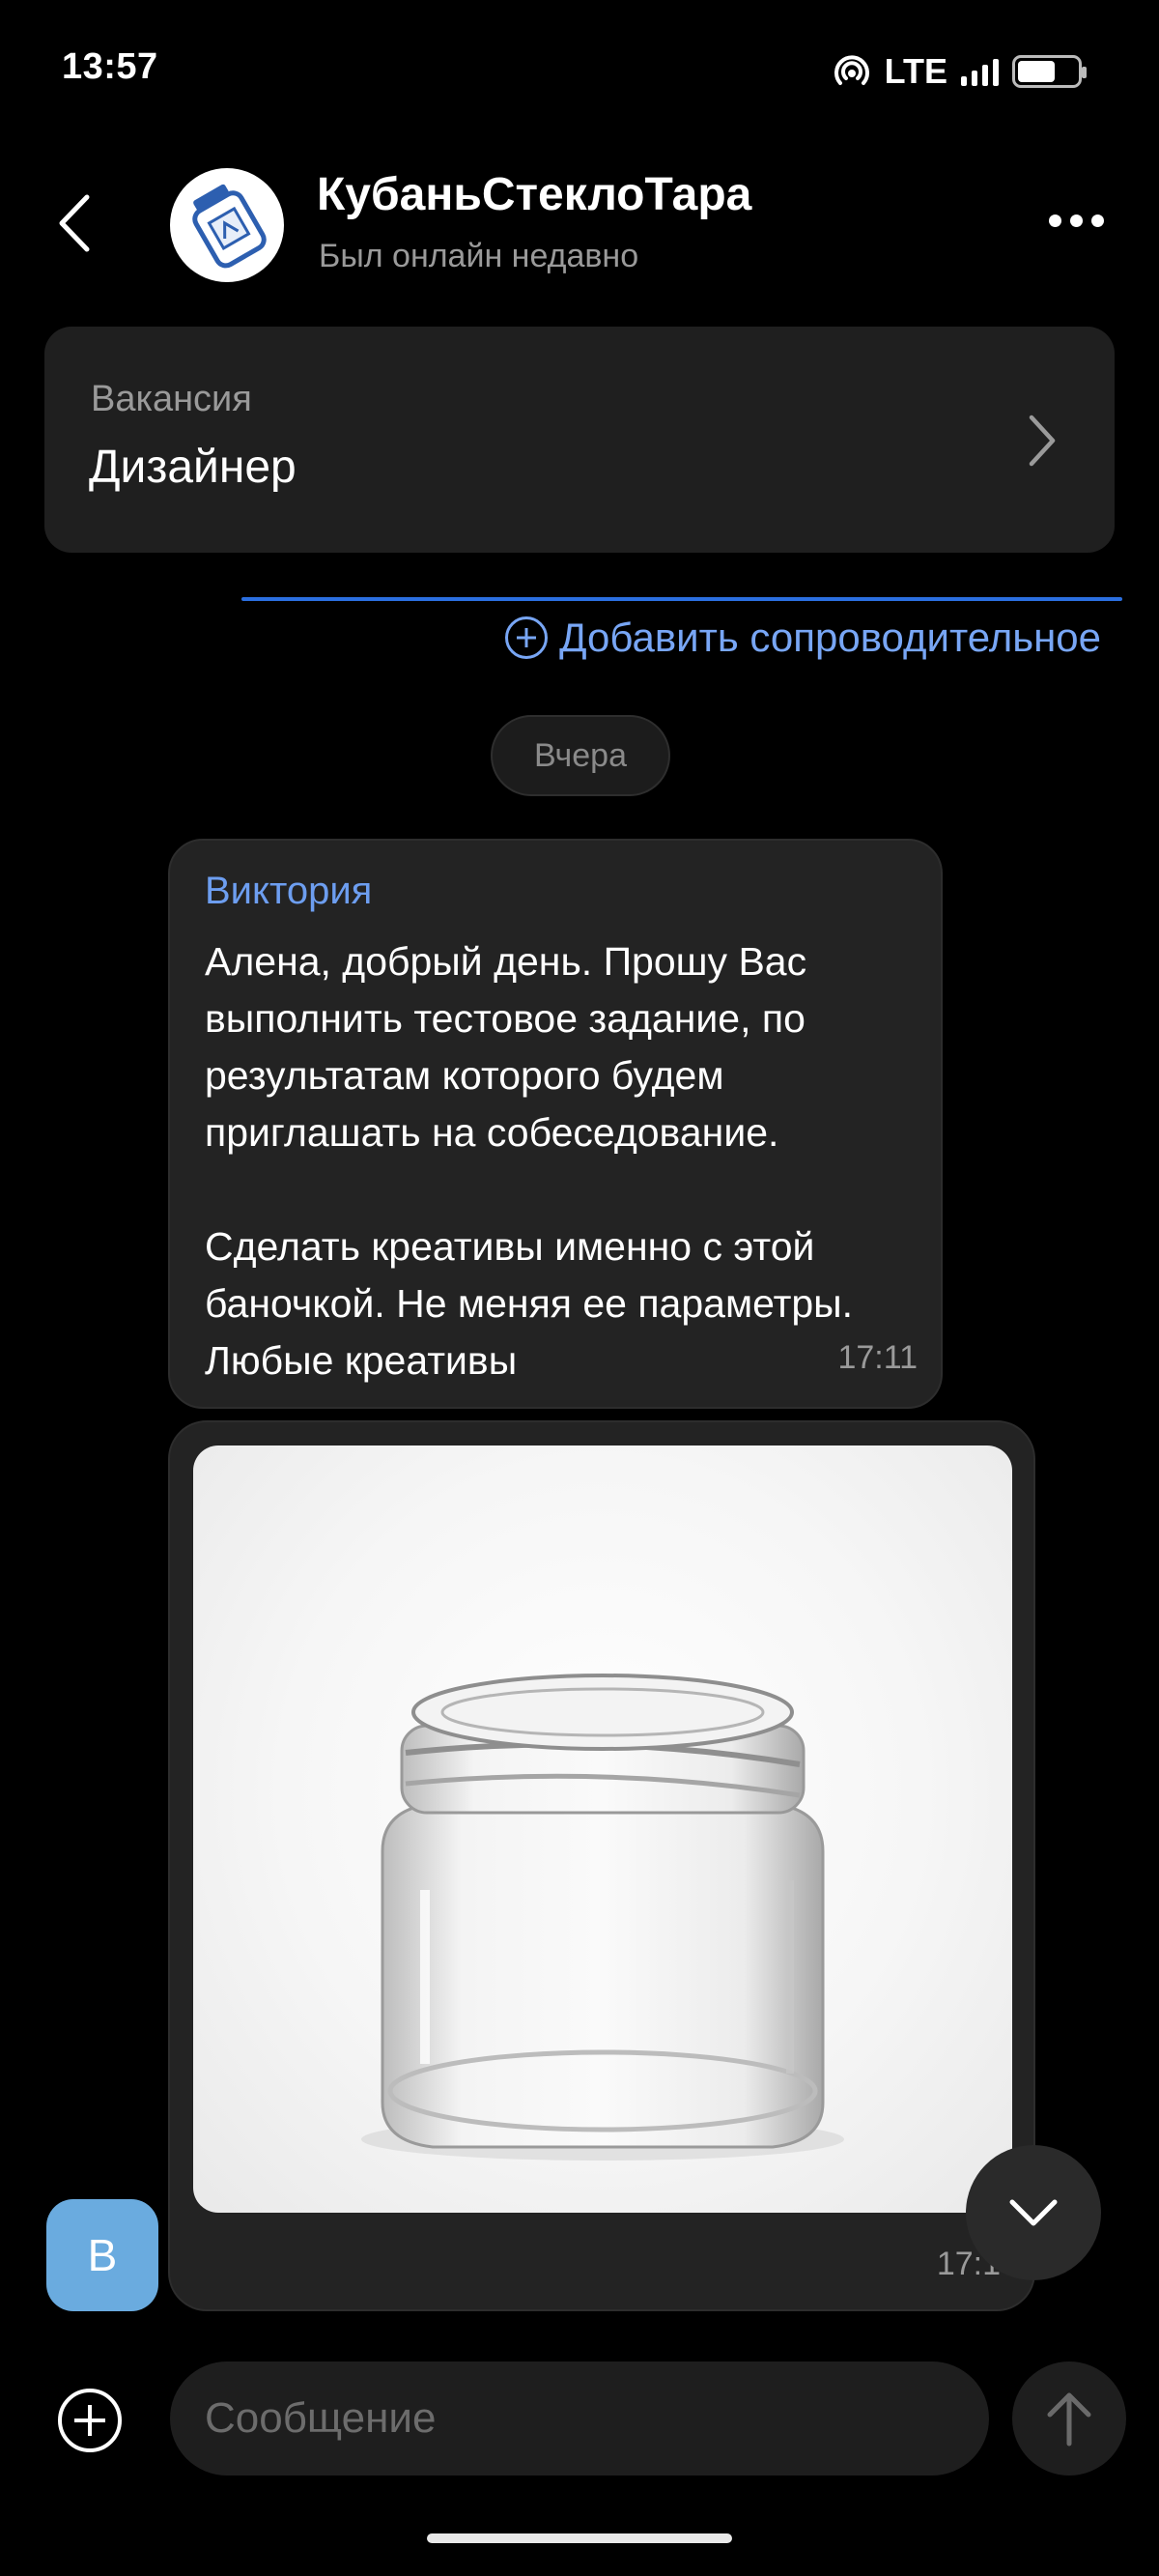 This screenshot has width=1159, height=2576. I want to click on hotspot-icon, so click(852, 70).